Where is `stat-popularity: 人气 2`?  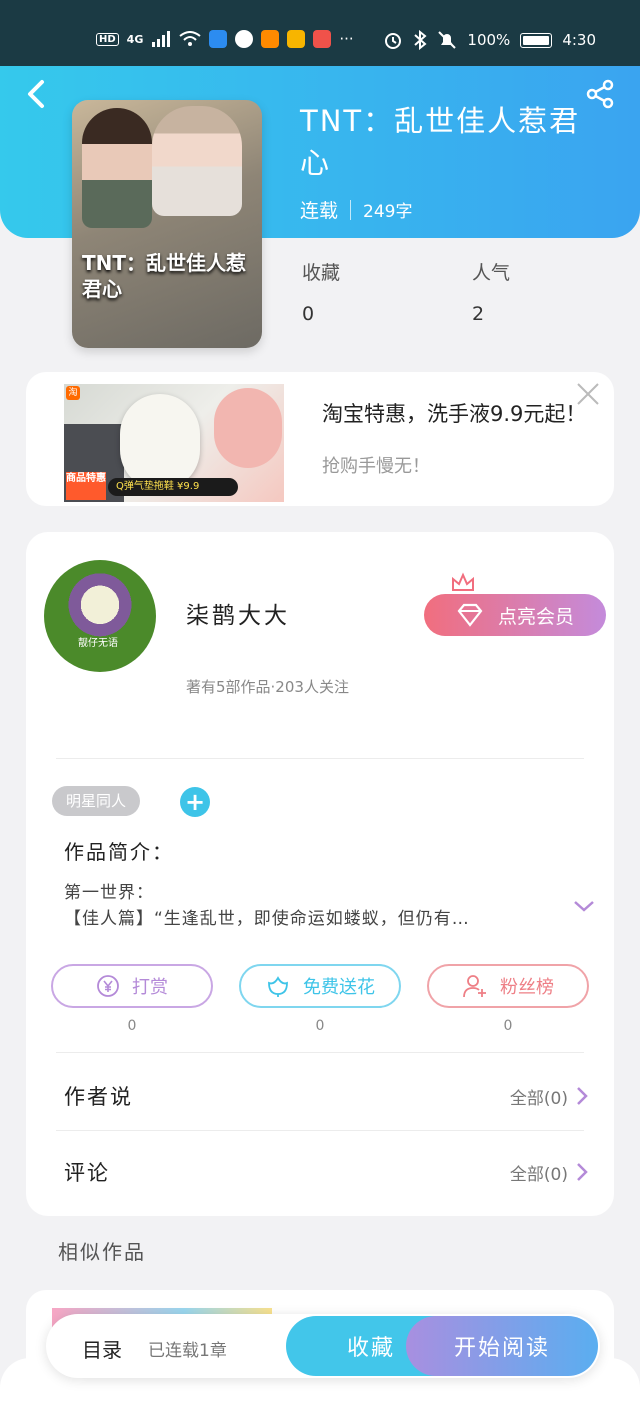
stat-popularity: 人气 2 is located at coordinates (491, 291).